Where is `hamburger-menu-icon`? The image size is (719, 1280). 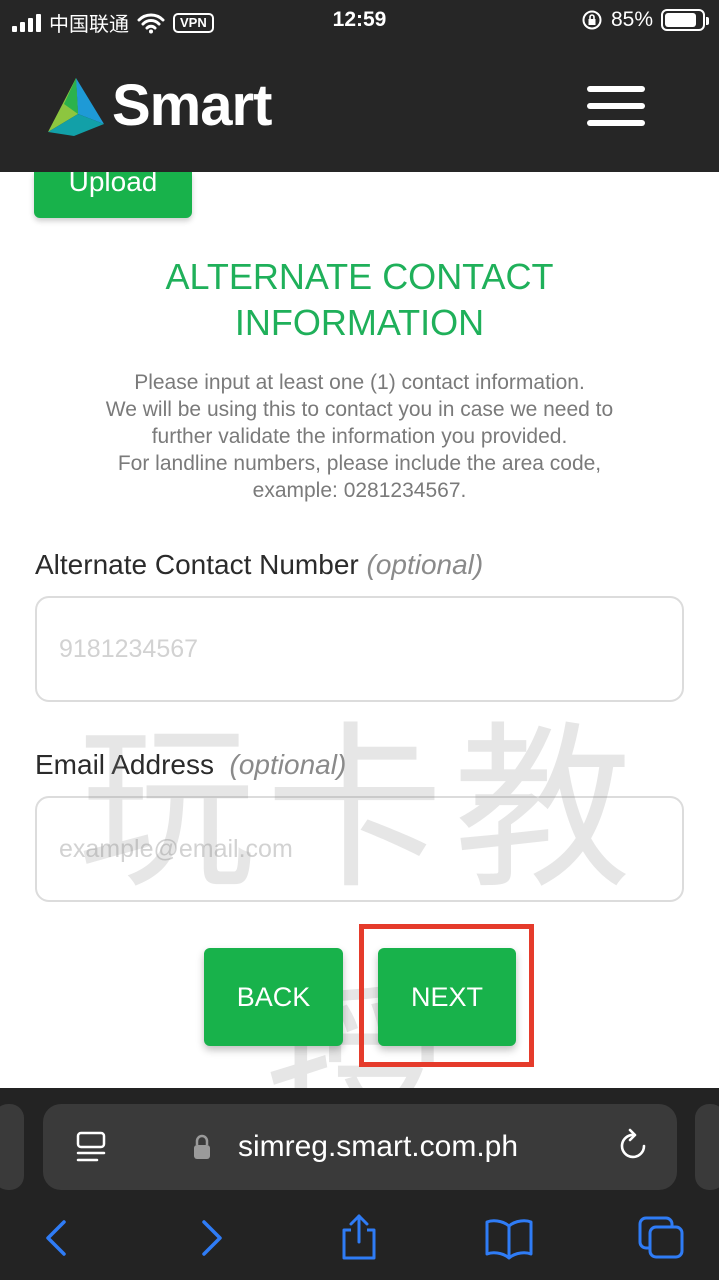 hamburger-menu-icon is located at coordinates (617, 107).